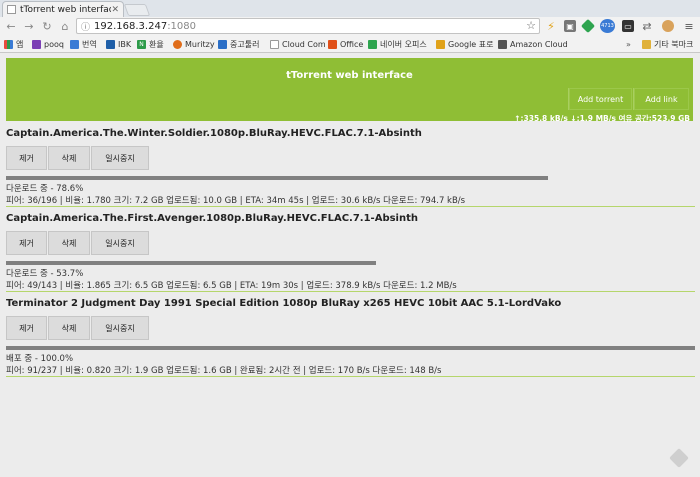 The height and width of the screenshot is (477, 700). I want to click on torrent-status: 배포 중 - 100.0%, so click(40, 359).